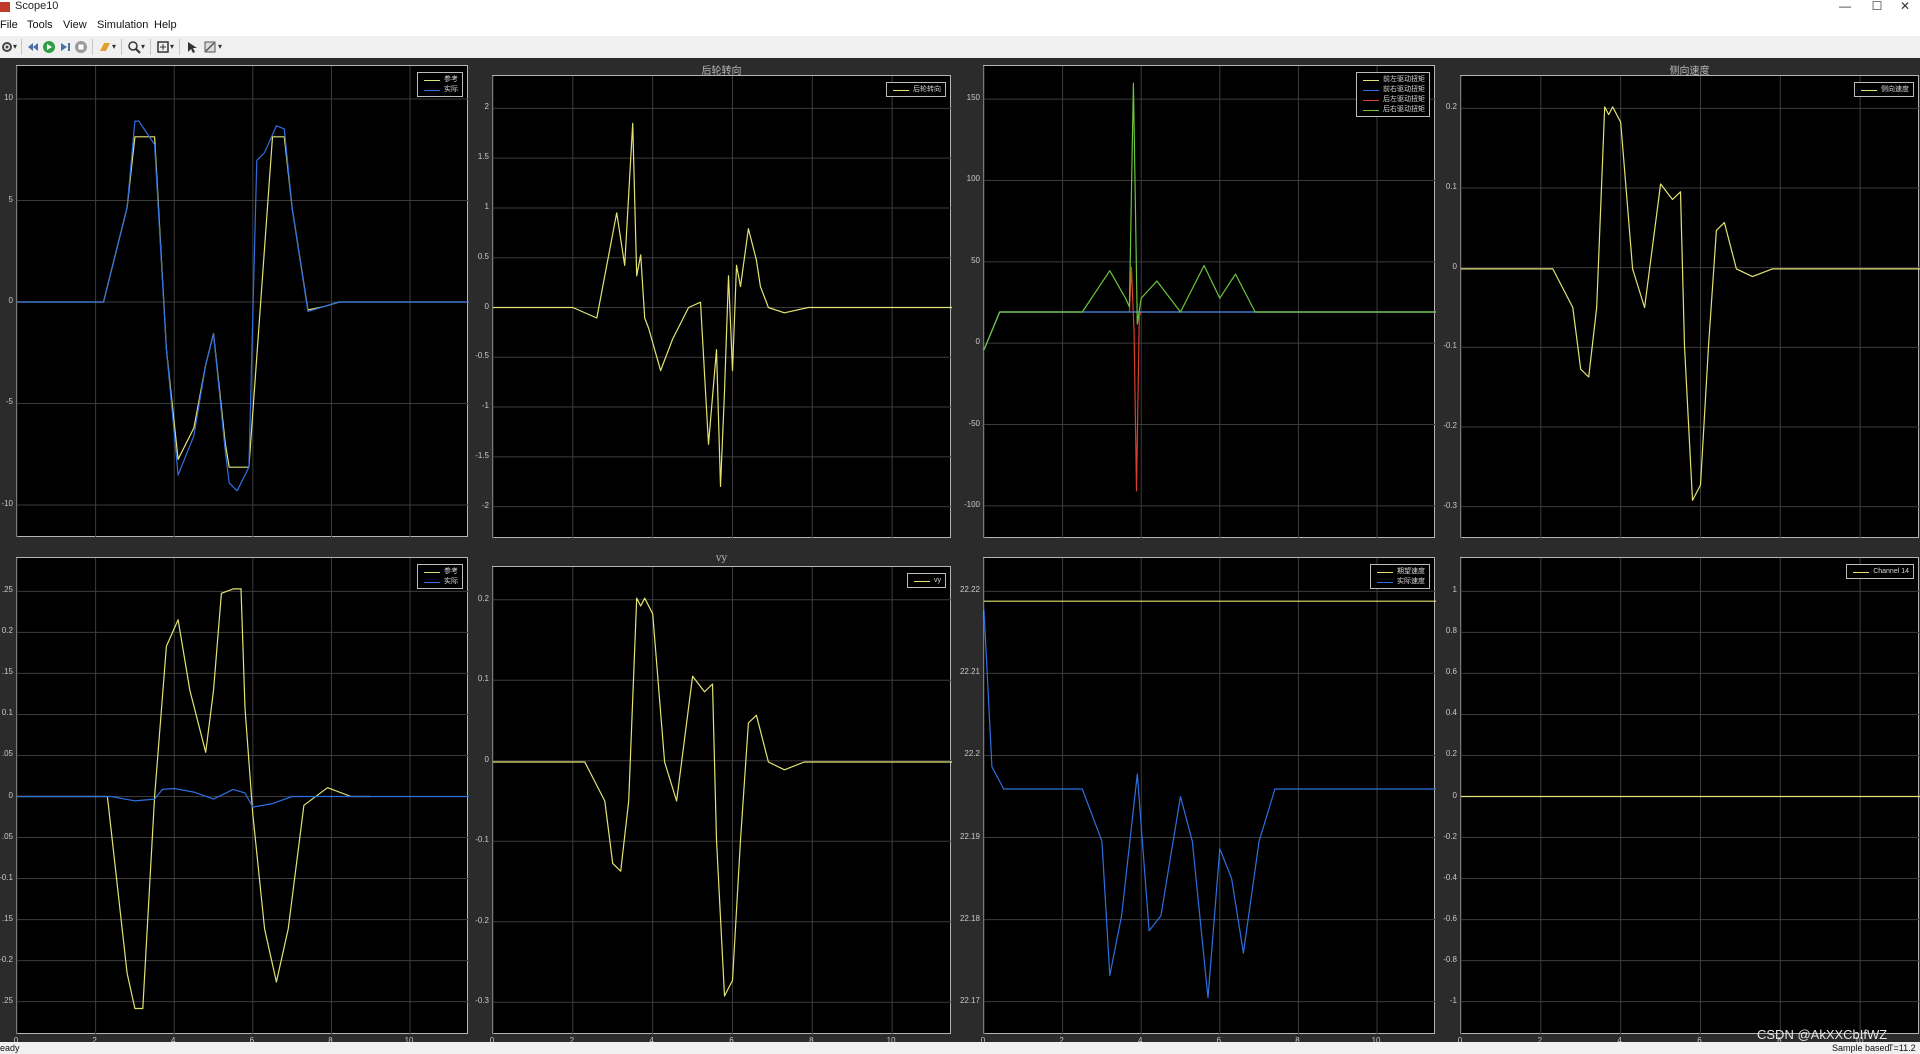 The height and width of the screenshot is (1054, 1920). What do you see at coordinates (37, 6) in the screenshot?
I see `window-title: Scope10` at bounding box center [37, 6].